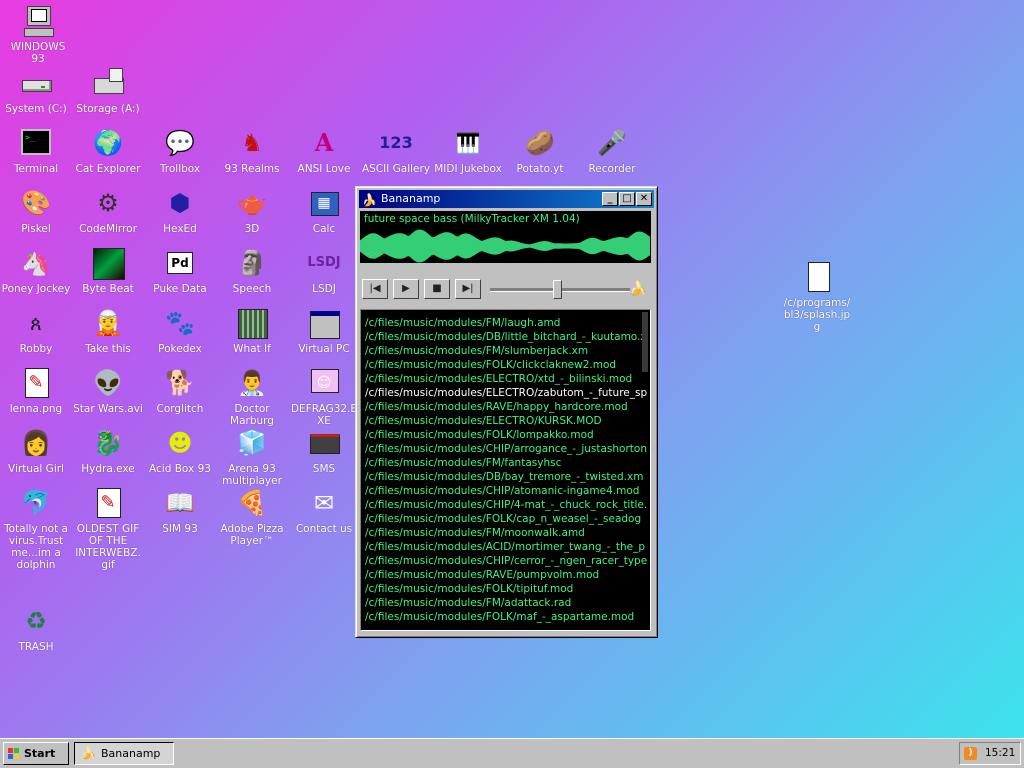 This screenshot has width=1024, height=768. I want to click on banana-icon: 🍌, so click(88, 753).